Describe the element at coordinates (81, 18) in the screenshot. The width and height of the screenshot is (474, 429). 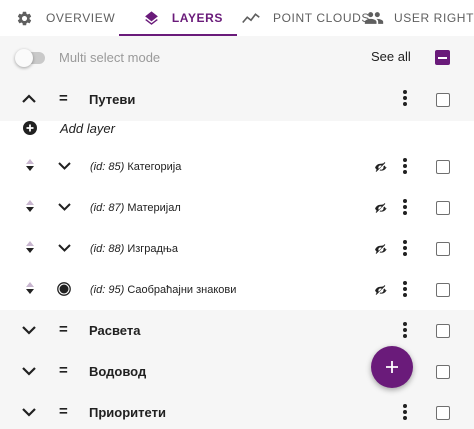
I see `tab-overview-label: OVERVIEW` at that location.